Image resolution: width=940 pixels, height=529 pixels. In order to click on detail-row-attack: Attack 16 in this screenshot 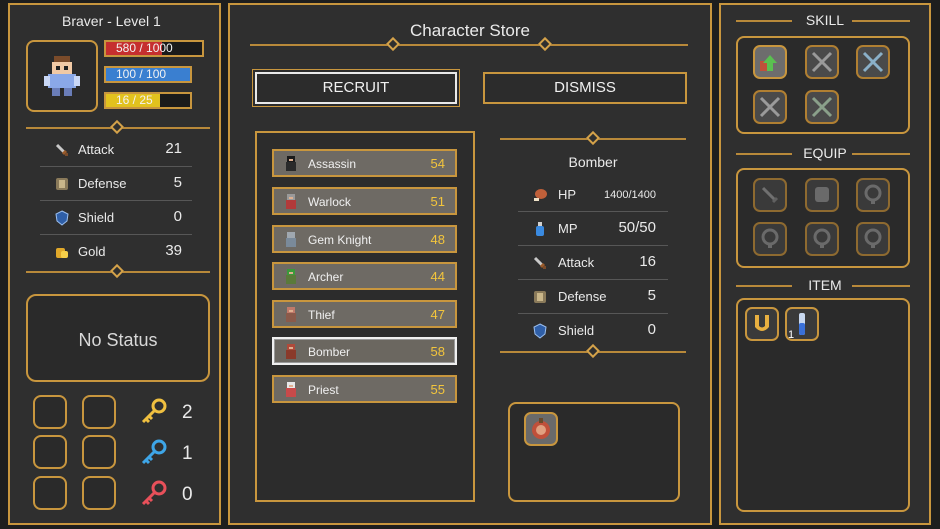, I will do `click(593, 263)`.